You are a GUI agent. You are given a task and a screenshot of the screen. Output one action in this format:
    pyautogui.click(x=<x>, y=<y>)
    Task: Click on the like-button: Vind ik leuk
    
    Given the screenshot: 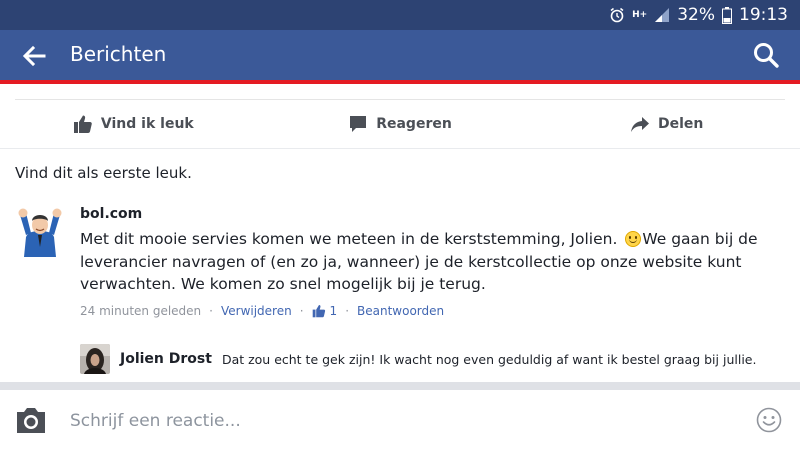 What is the action you would take?
    pyautogui.click(x=133, y=124)
    